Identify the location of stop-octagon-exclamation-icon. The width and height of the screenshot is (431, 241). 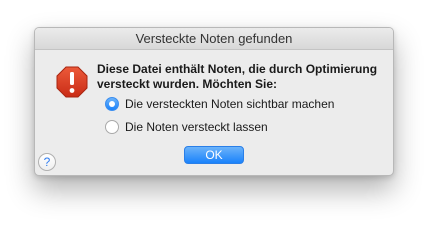
(72, 82).